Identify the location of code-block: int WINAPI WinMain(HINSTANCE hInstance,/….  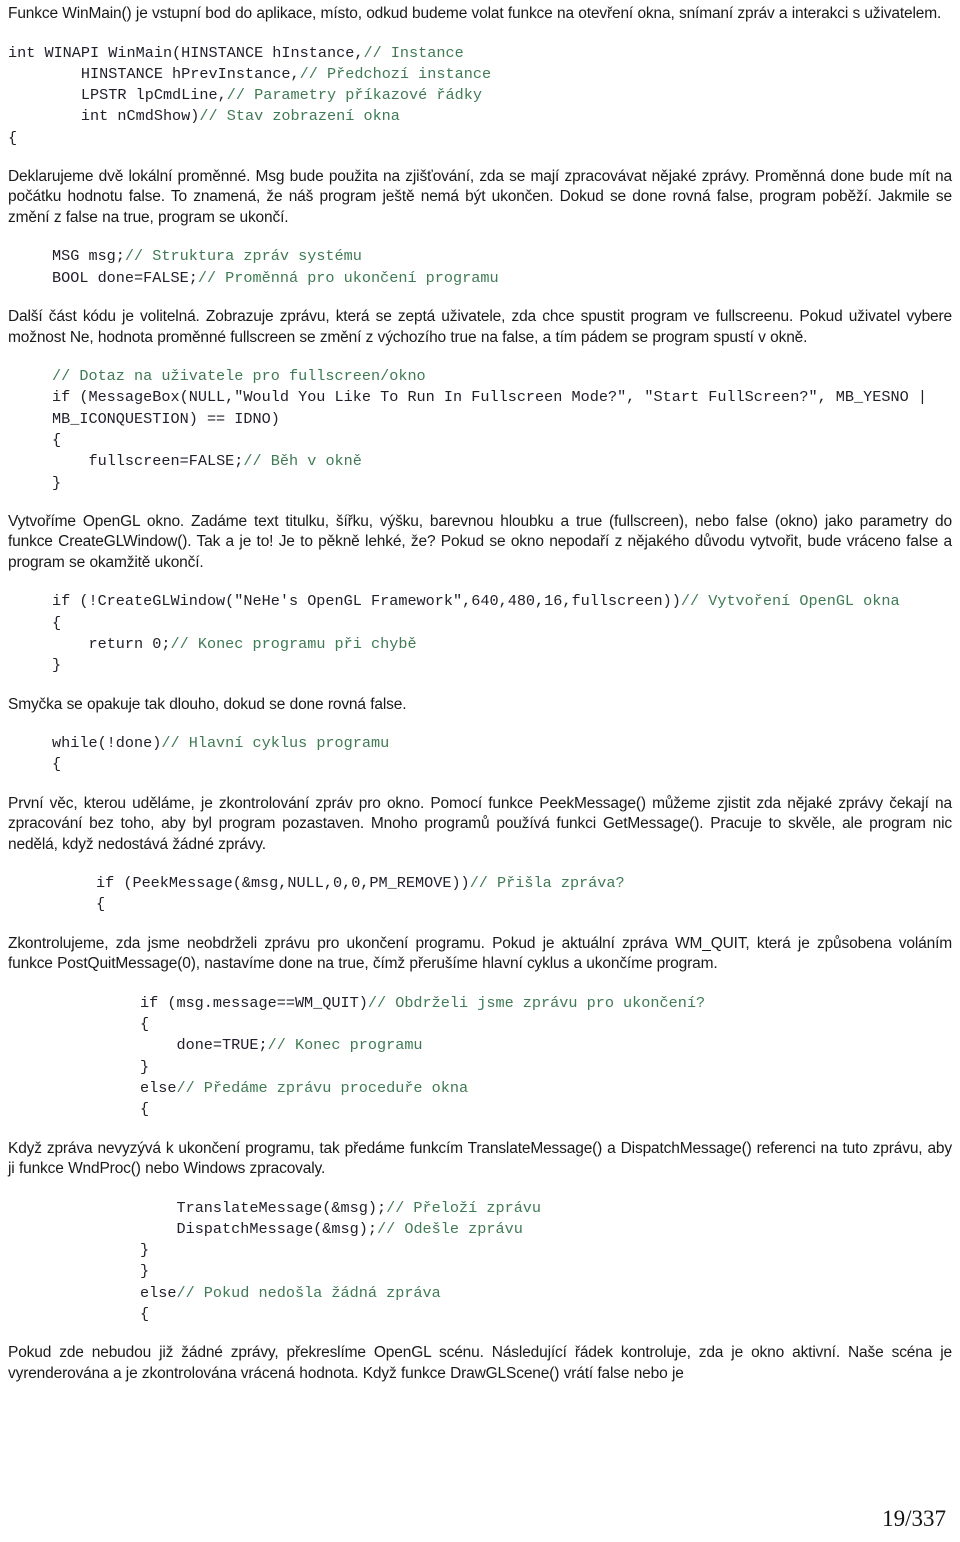
(480, 96).